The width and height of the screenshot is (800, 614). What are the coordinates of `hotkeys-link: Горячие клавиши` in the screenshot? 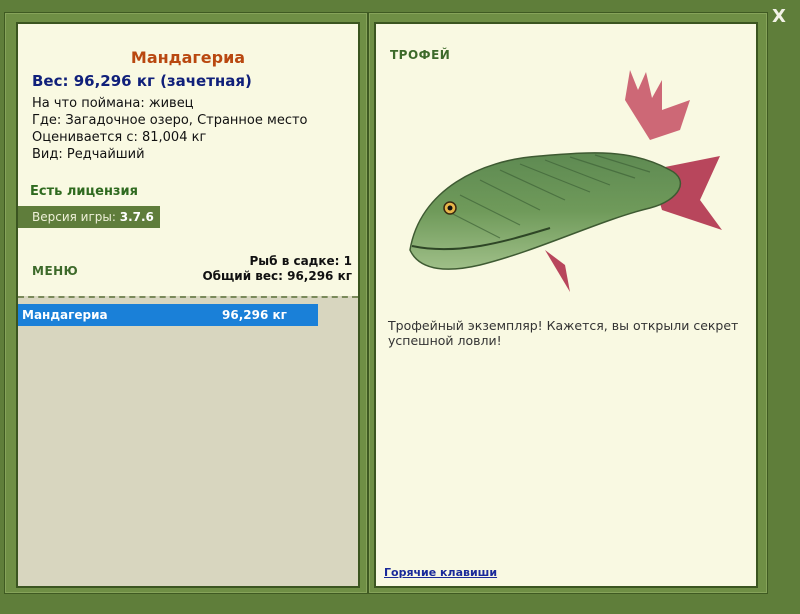 It's located at (440, 572).